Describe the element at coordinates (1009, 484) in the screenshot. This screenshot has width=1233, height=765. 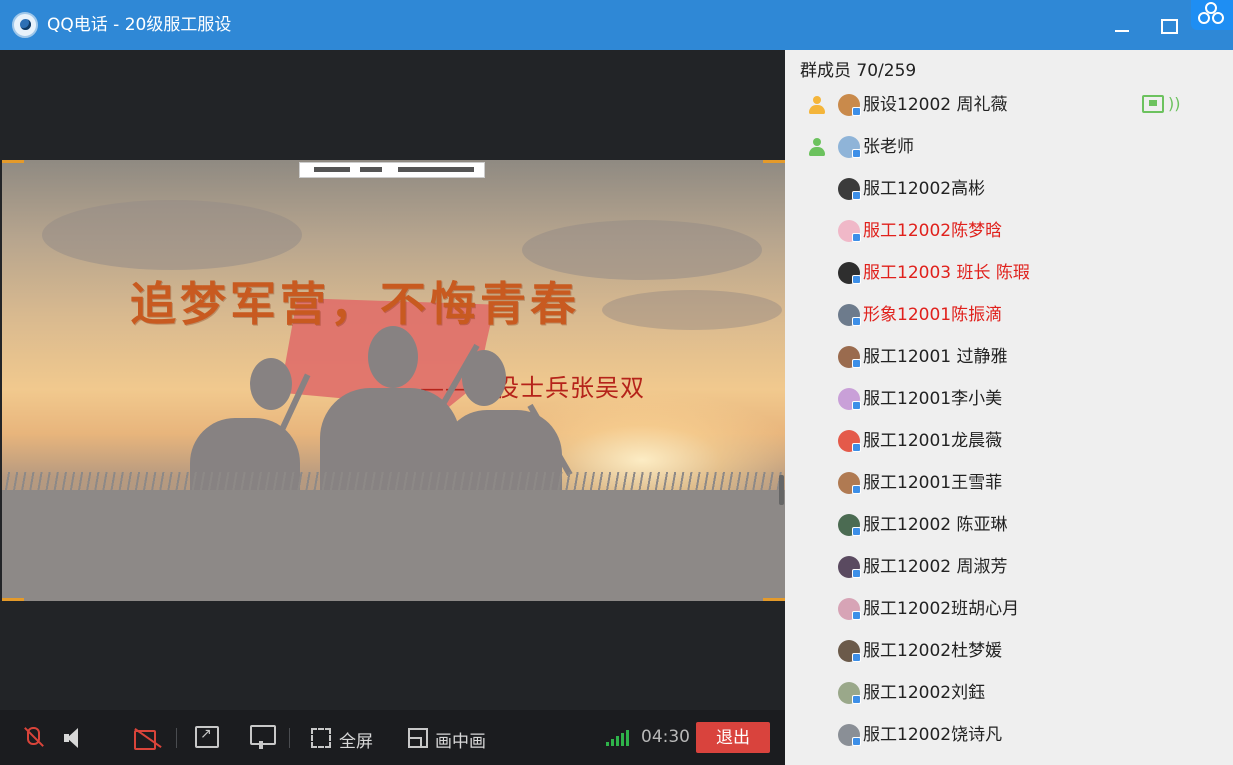
I see `member-row: 服工12001王雪菲` at that location.